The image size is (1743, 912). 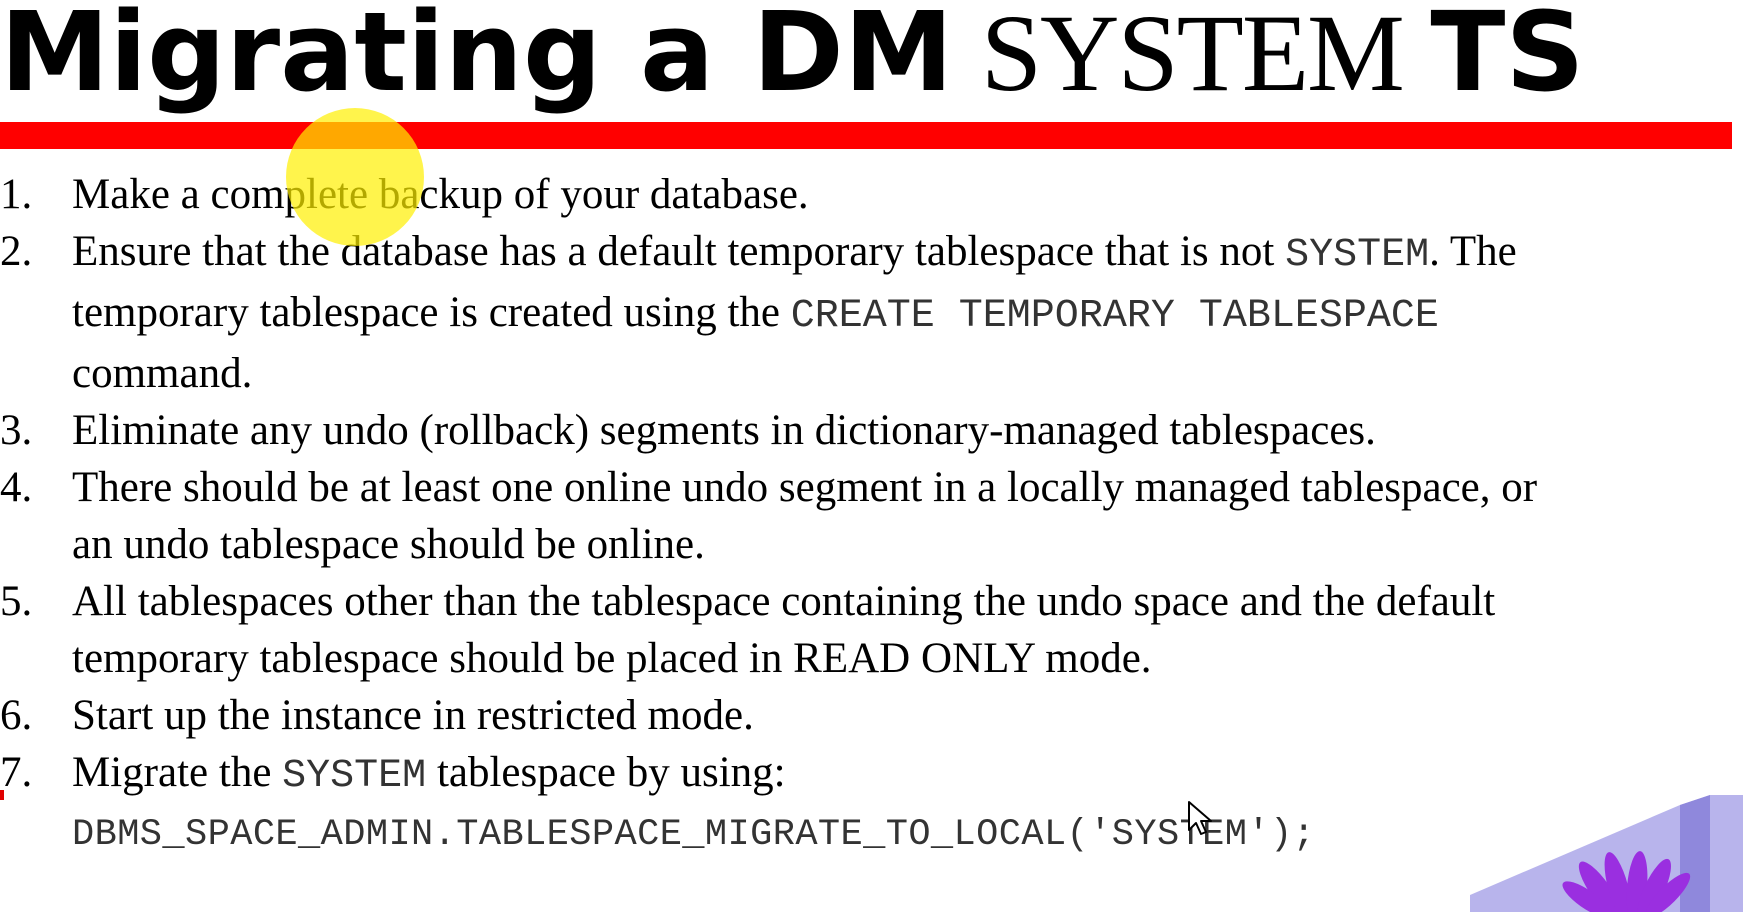 What do you see at coordinates (16, 715) in the screenshot?
I see `step-number: 6.` at bounding box center [16, 715].